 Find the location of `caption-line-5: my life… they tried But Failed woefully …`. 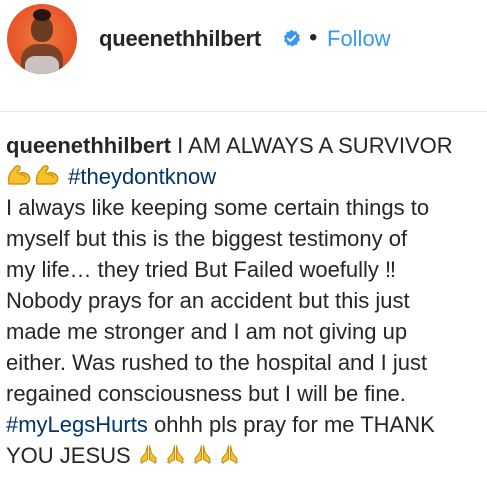

caption-line-5: my life… they tried But Failed woefully … is located at coordinates (201, 269).